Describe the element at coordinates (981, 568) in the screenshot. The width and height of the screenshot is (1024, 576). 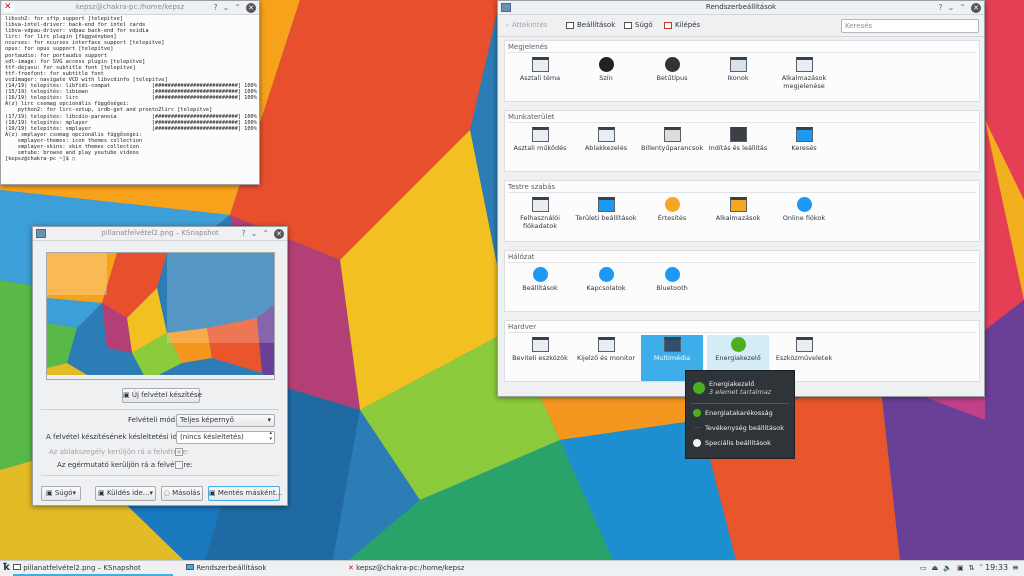
I see `tray-expand-icon: ˄` at that location.